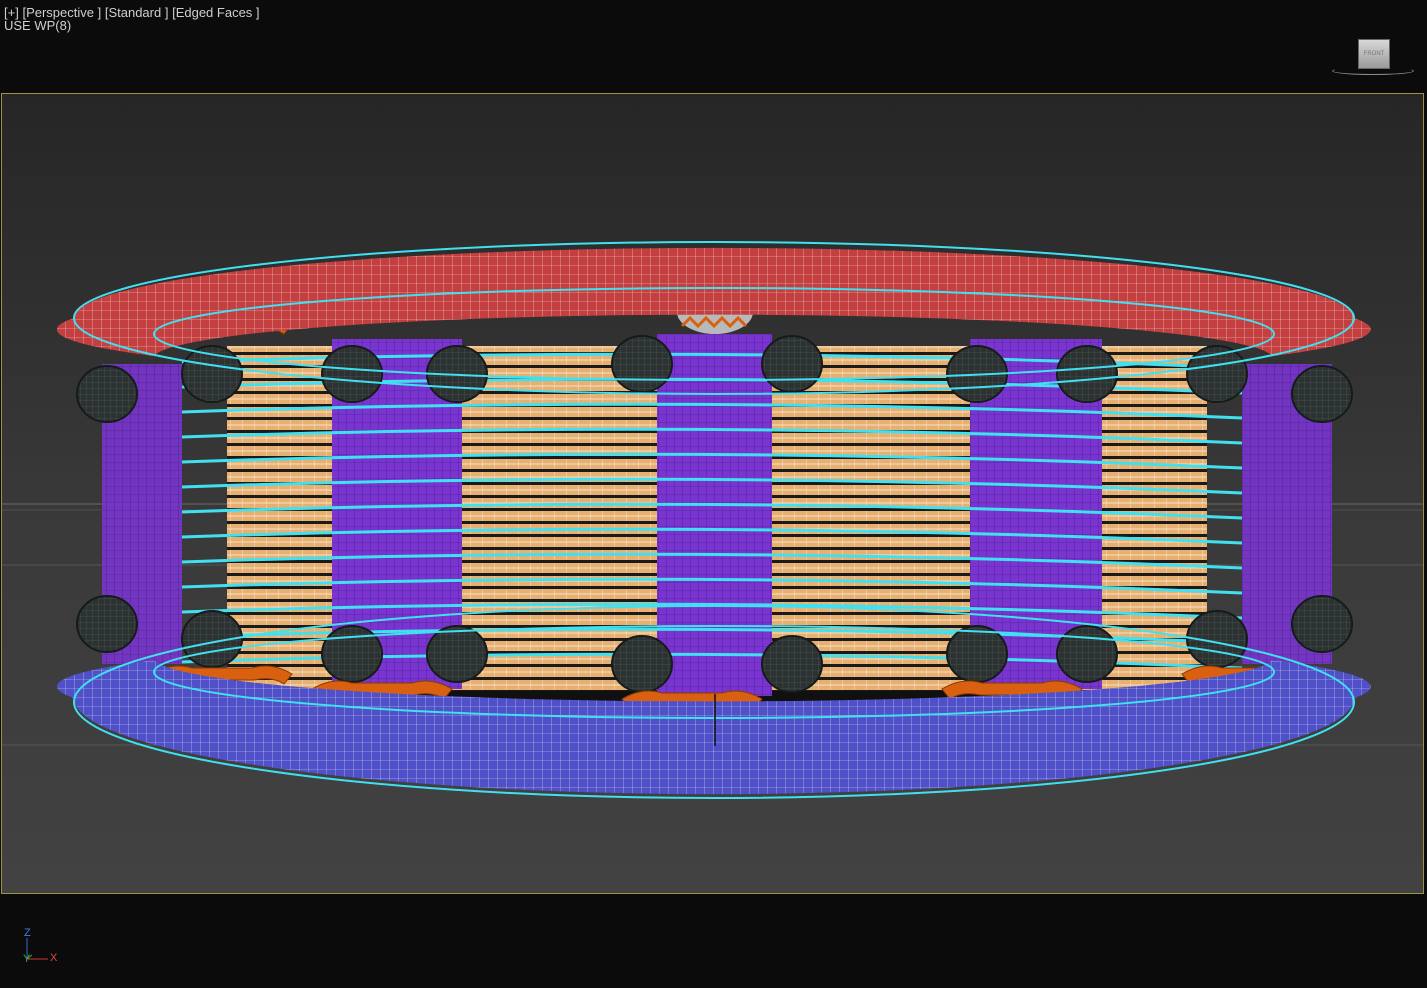  What do you see at coordinates (42, 948) in the screenshot?
I see `axis-tripod-icon: Z Y X` at bounding box center [42, 948].